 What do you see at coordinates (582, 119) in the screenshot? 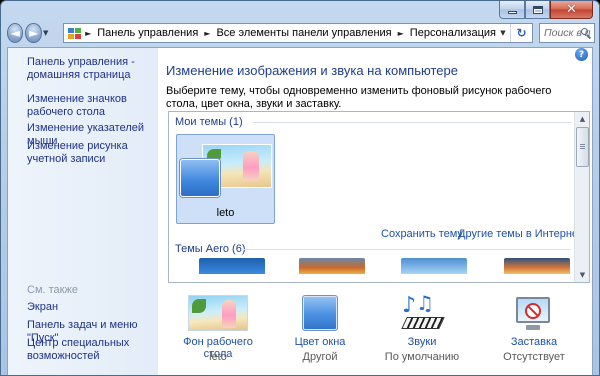
I see `scroll-up-icon: ▲` at bounding box center [582, 119].